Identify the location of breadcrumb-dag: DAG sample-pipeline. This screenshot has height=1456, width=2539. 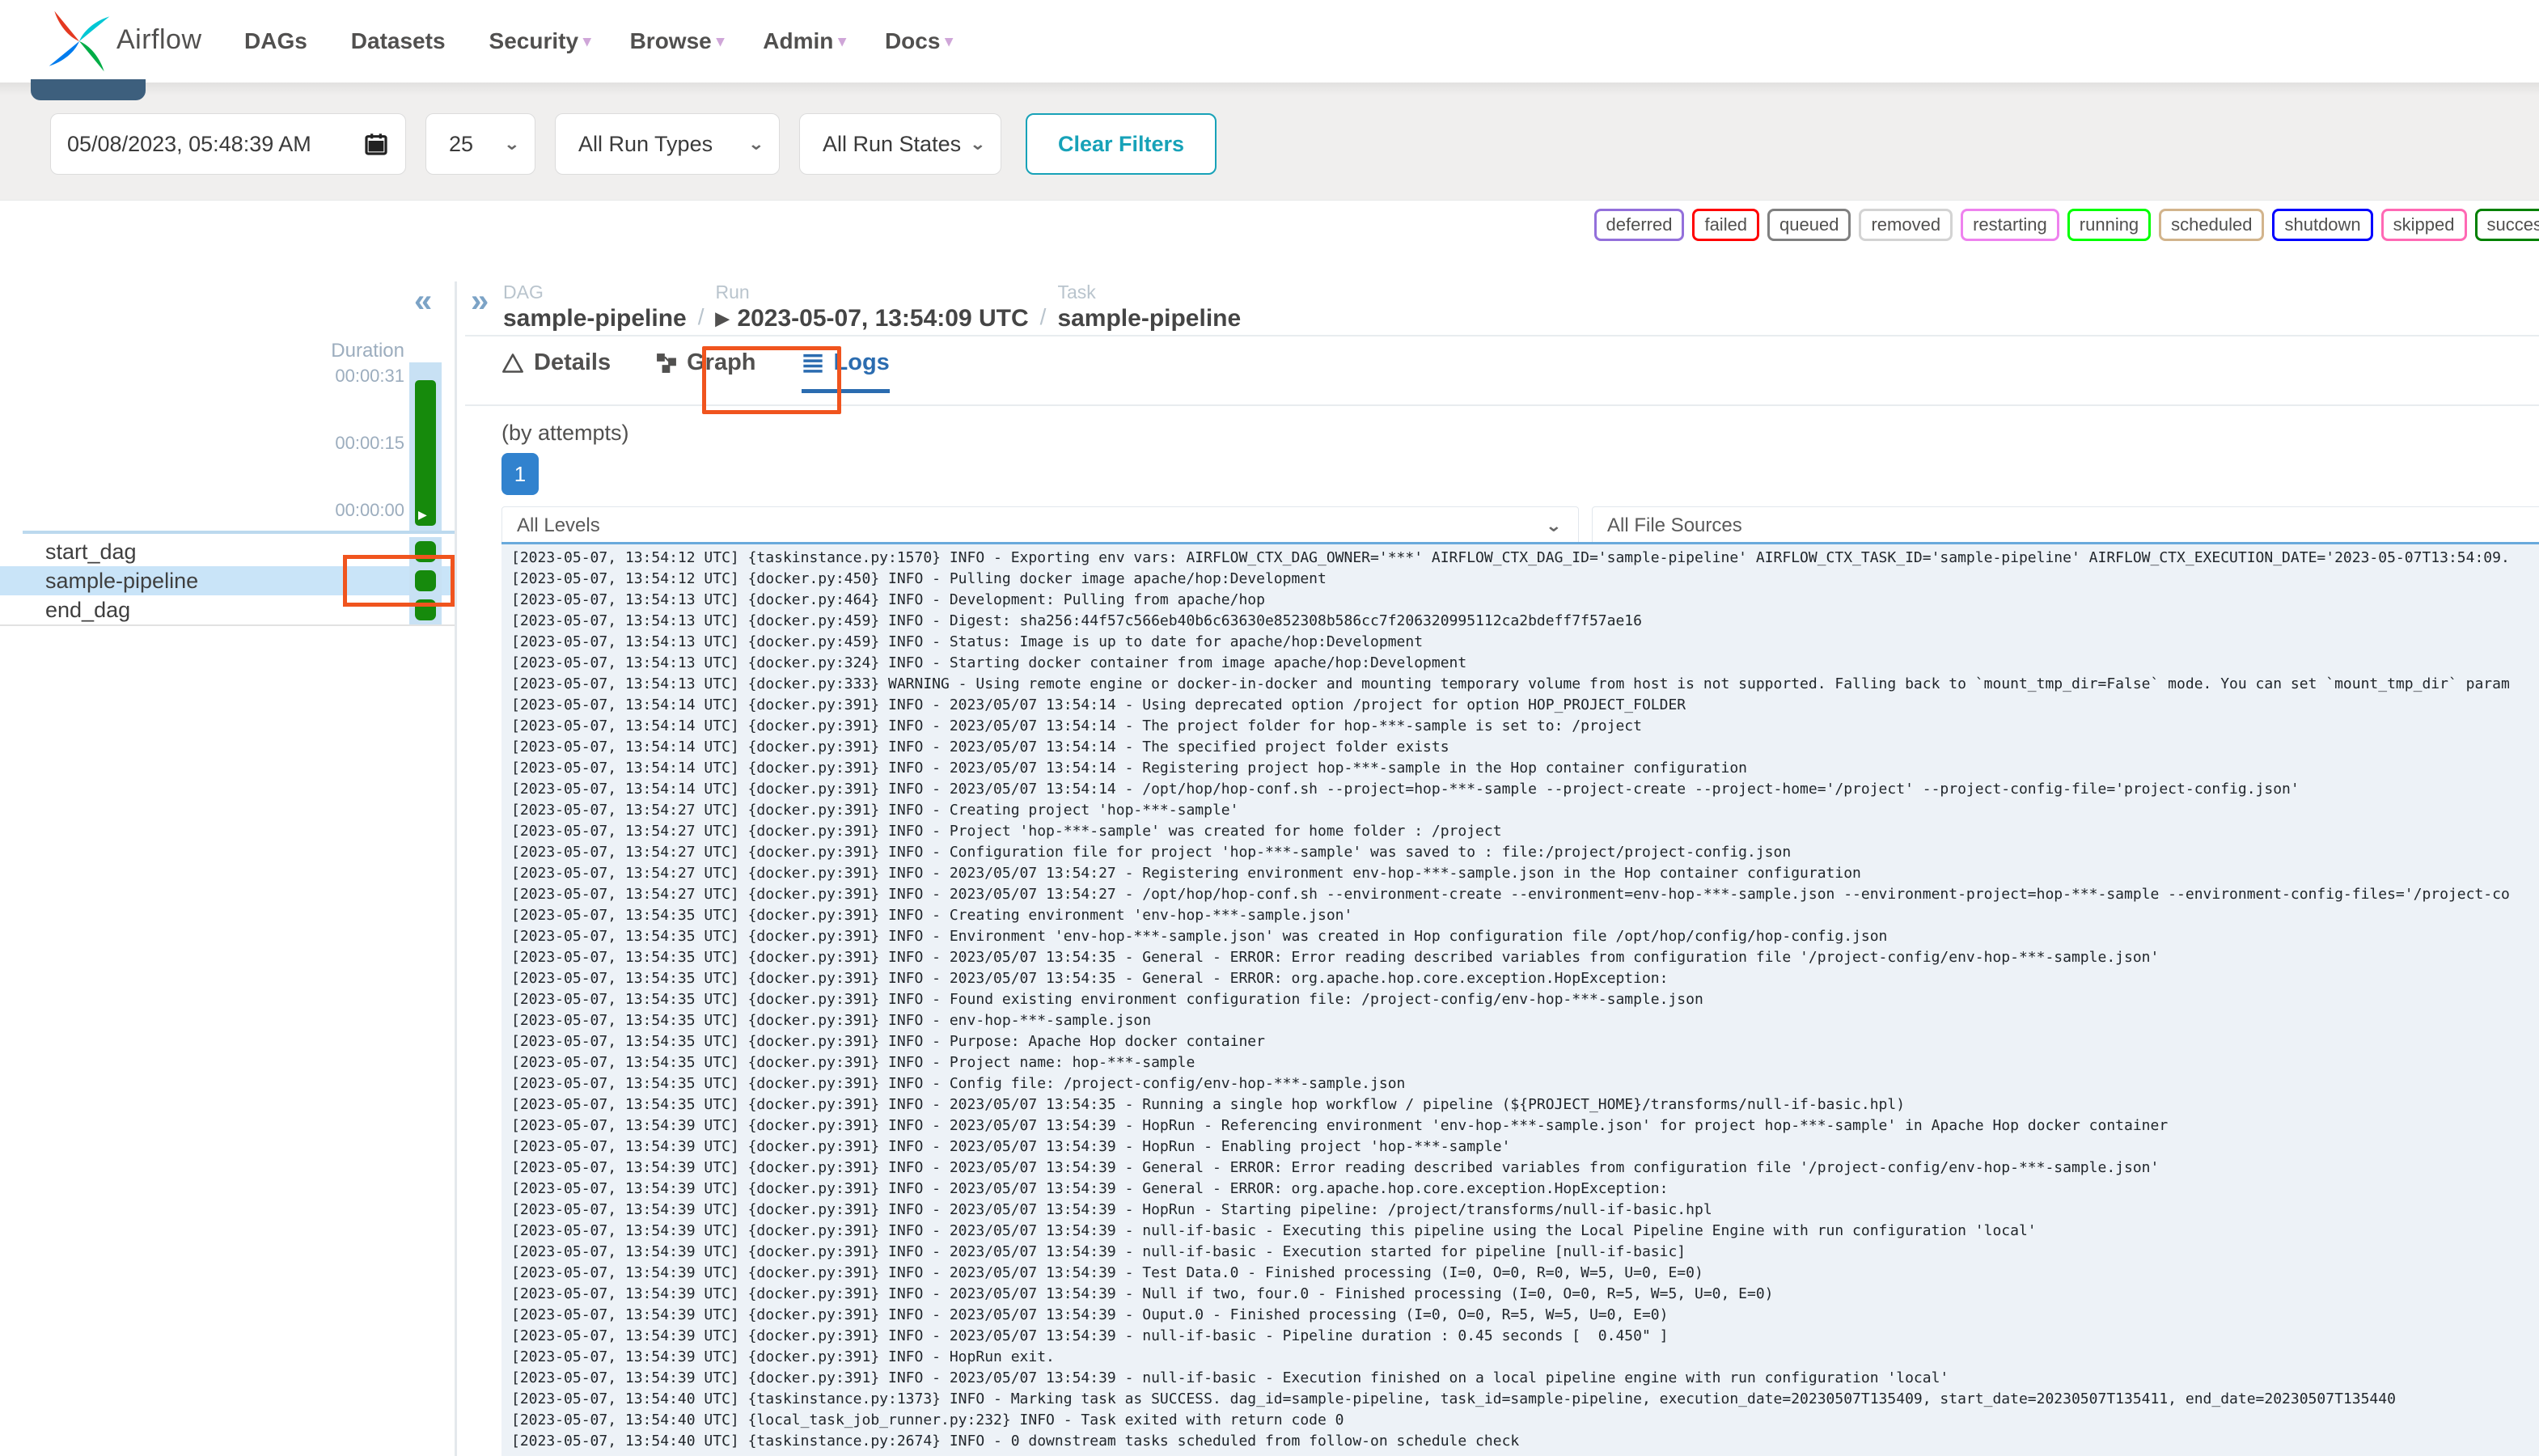
(595, 306).